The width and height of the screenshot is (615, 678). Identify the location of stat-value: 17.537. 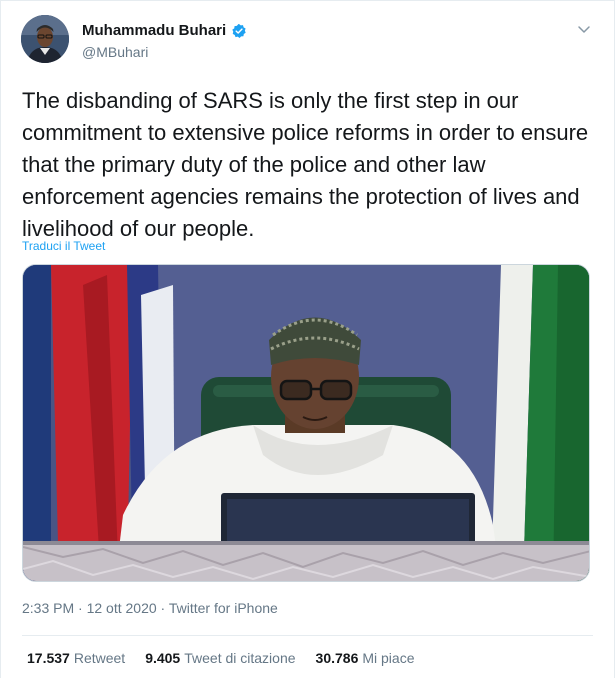
(48, 658).